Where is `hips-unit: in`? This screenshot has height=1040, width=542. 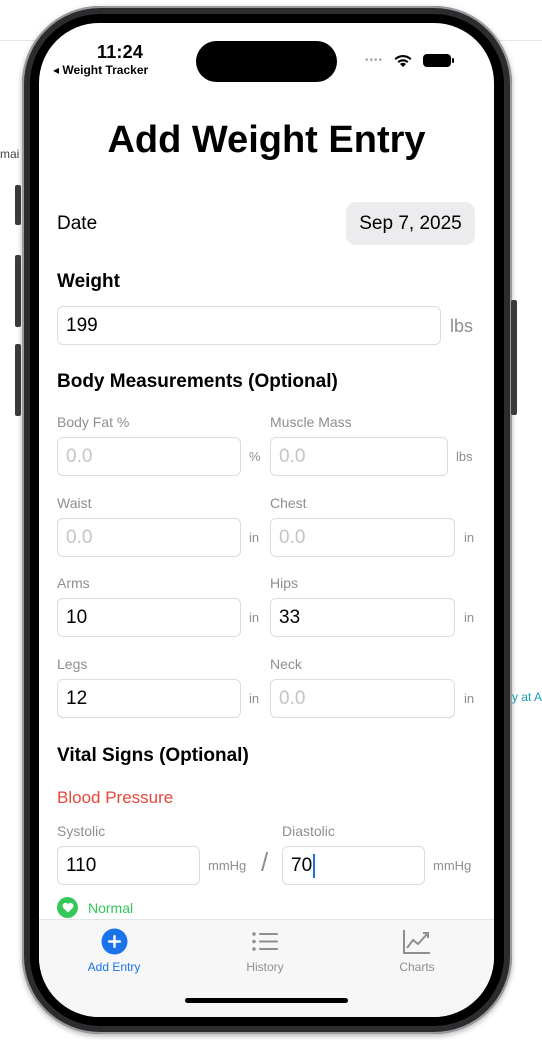 hips-unit: in is located at coordinates (469, 617).